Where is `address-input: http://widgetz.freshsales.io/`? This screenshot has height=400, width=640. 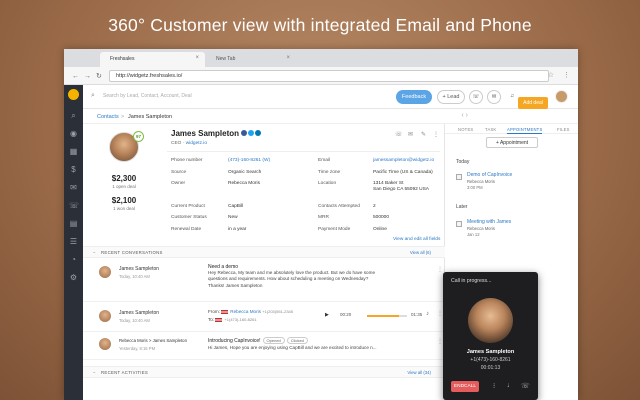 address-input: http://widgetz.freshsales.io/ is located at coordinates (329, 76).